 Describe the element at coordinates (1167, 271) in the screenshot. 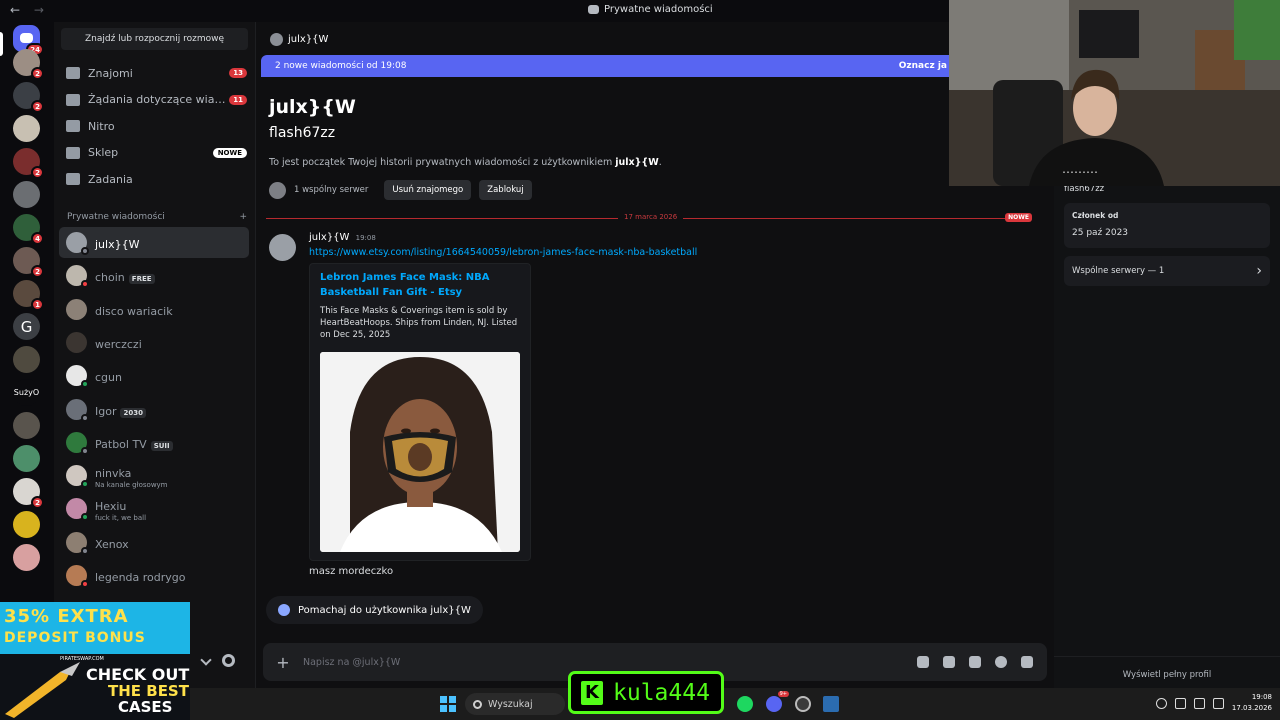

I see `mutual-servers-row: Wspólne serwery — 1 ›` at that location.